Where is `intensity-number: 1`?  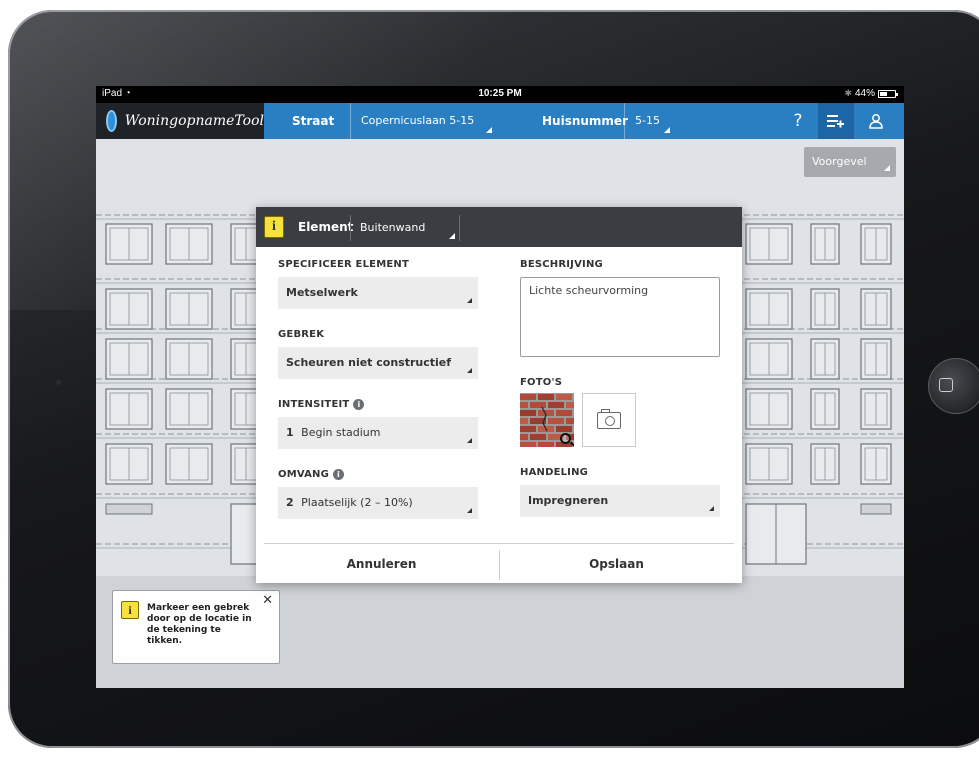 intensity-number: 1 is located at coordinates (290, 432).